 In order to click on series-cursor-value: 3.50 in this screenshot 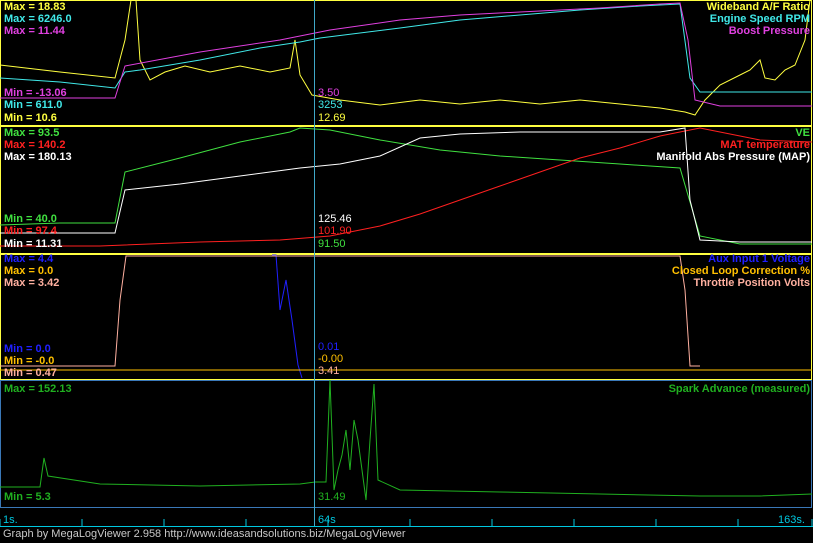, I will do `click(328, 93)`.